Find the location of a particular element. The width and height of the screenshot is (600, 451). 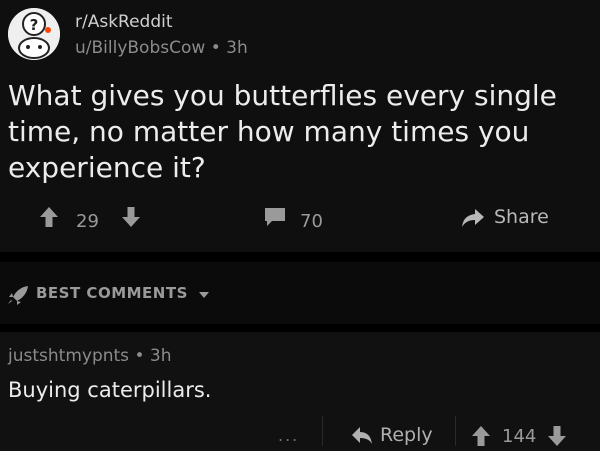

comments-button is located at coordinates (275, 217).